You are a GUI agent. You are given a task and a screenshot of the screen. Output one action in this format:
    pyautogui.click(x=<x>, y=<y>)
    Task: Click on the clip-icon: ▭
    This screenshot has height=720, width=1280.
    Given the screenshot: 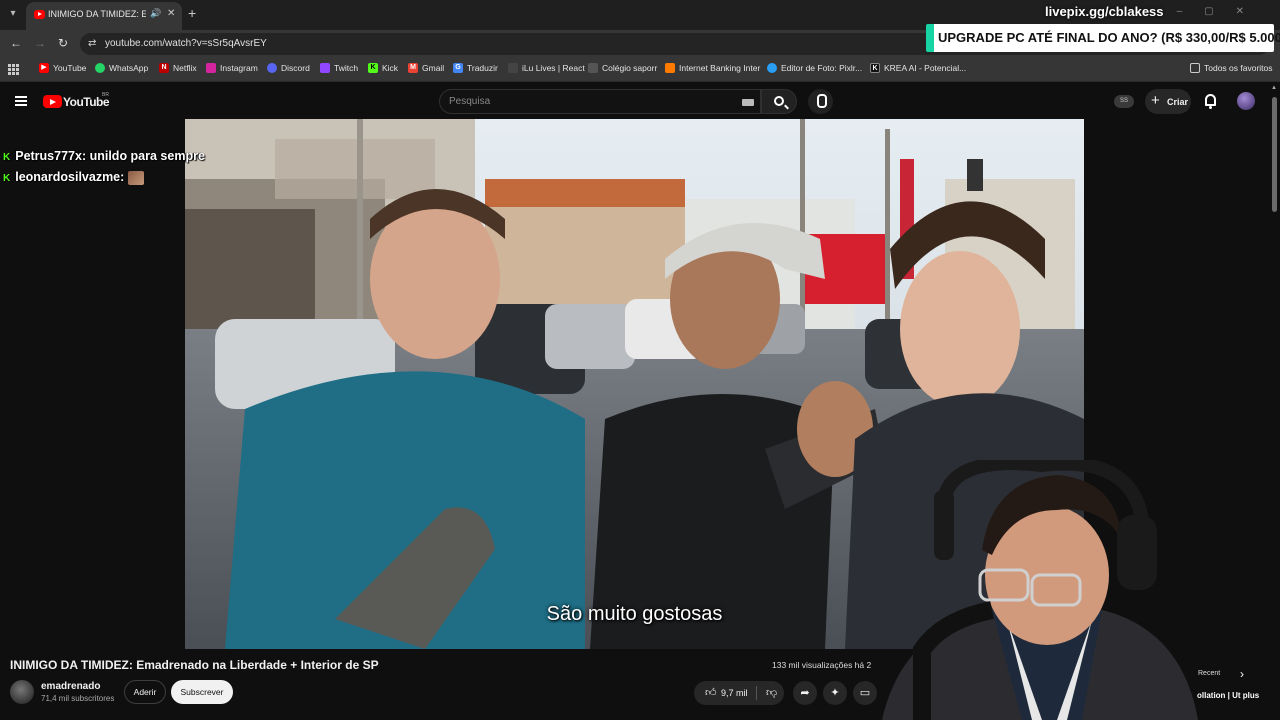 What is the action you would take?
    pyautogui.click(x=865, y=693)
    